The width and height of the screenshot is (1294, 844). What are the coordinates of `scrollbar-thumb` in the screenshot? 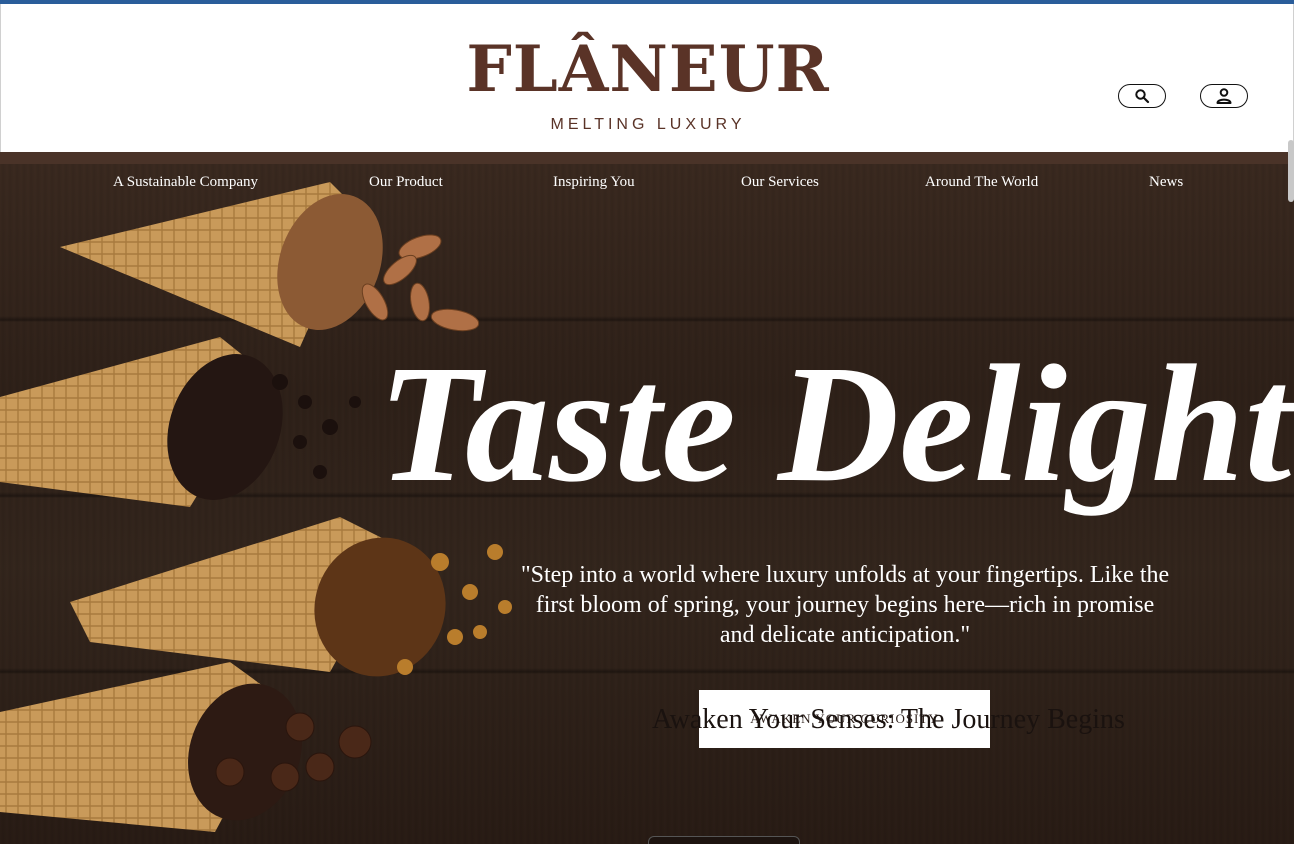 It's located at (1291, 171).